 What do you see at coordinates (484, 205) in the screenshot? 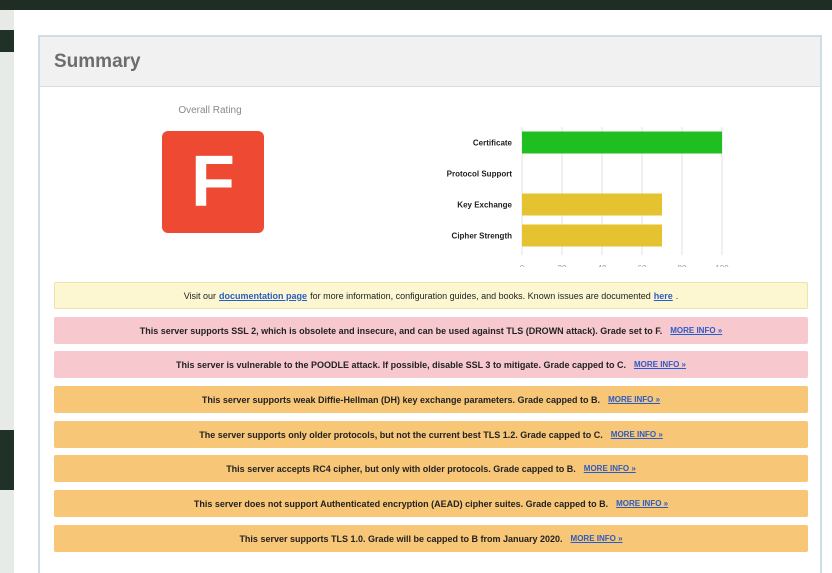
I see `category-label: Key Exchange` at bounding box center [484, 205].